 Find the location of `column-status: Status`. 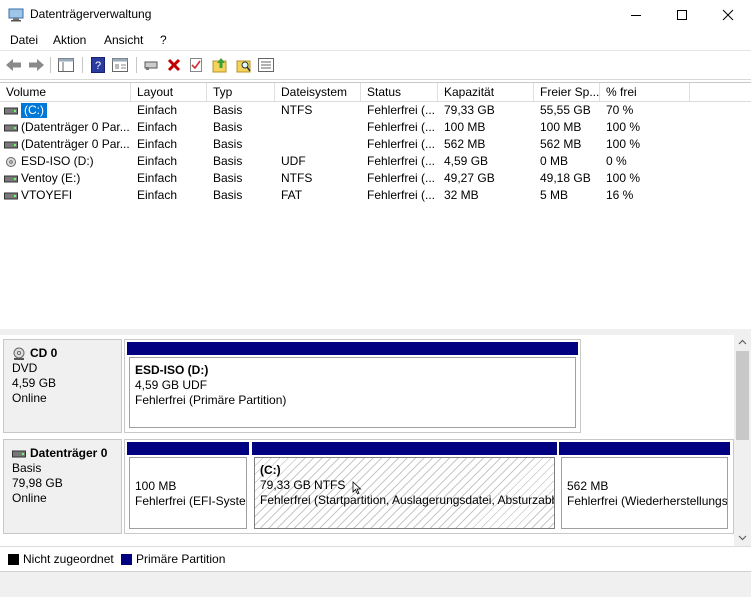

column-status: Status is located at coordinates (399, 92).